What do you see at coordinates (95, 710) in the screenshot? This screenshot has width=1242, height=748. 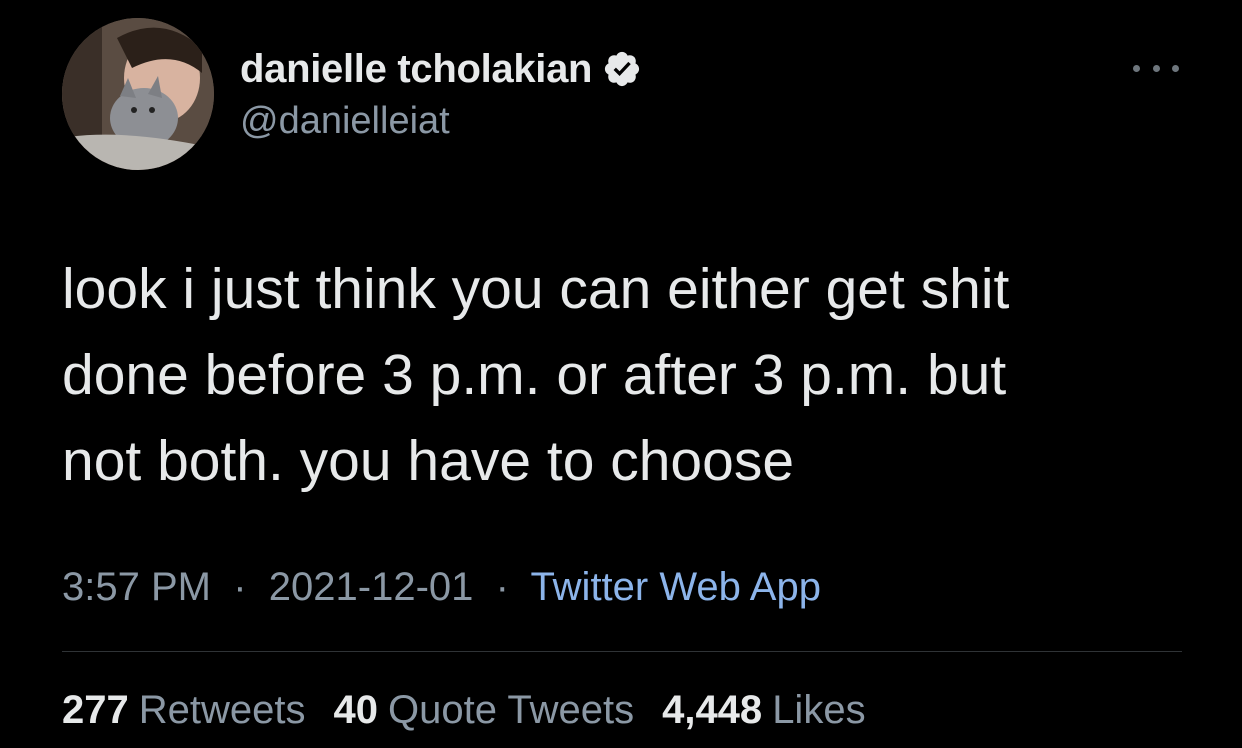 I see `retweets-count: 277` at bounding box center [95, 710].